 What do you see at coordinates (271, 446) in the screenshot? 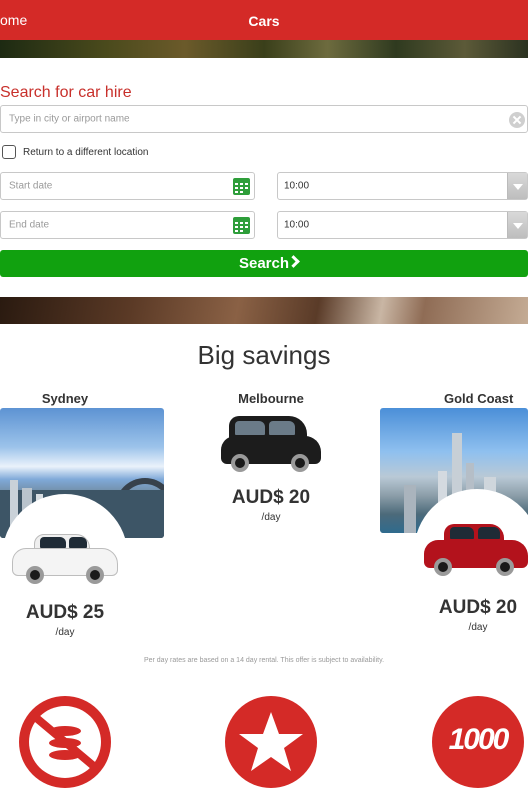
I see `melbourne-car-image` at bounding box center [271, 446].